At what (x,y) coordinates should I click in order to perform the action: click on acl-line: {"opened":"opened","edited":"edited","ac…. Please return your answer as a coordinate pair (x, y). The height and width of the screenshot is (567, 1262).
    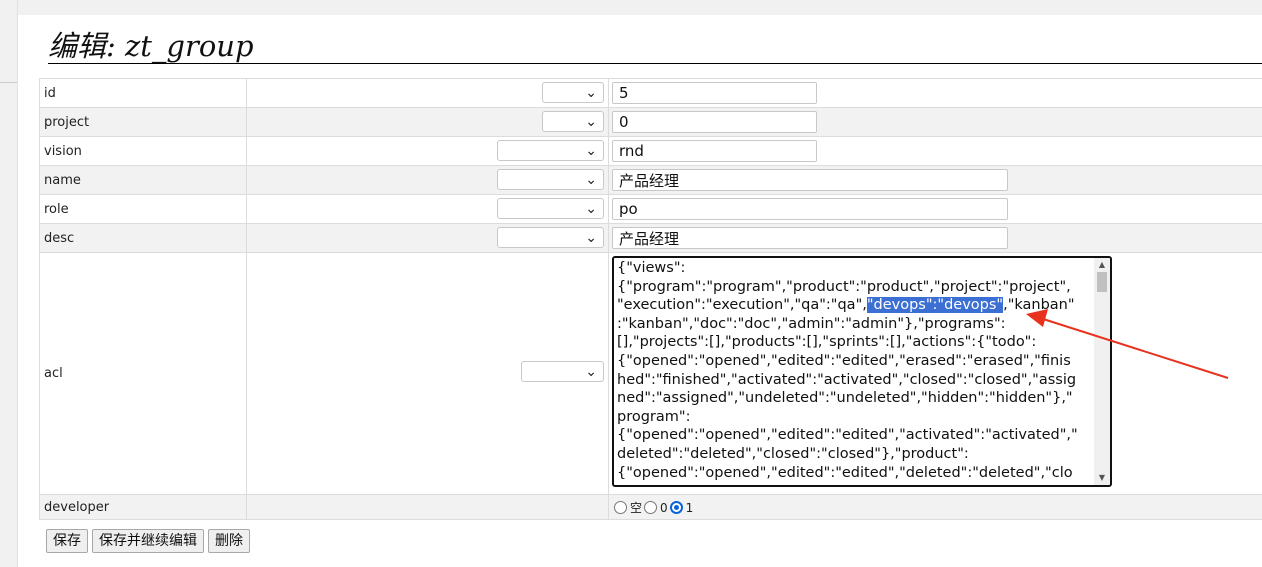
    Looking at the image, I should click on (847, 435).